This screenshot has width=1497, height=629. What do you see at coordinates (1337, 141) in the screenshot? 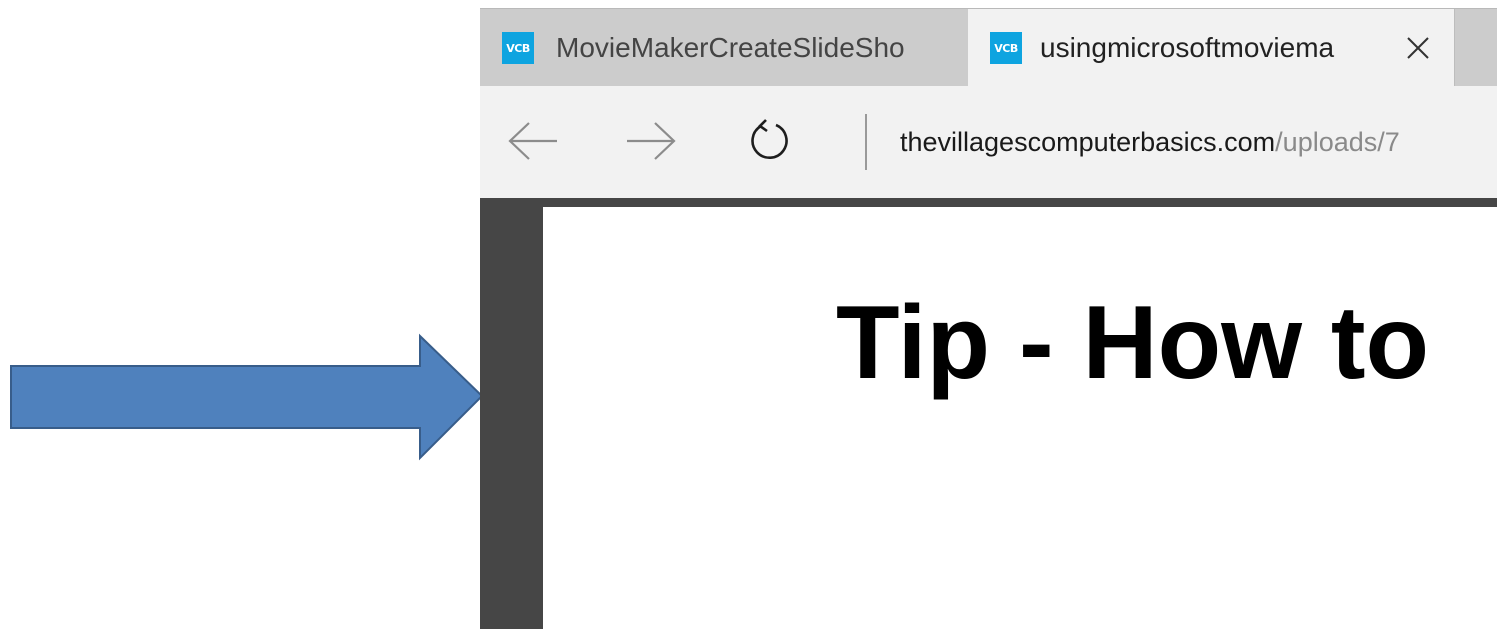
I see `url-path: /uploads/7` at bounding box center [1337, 141].